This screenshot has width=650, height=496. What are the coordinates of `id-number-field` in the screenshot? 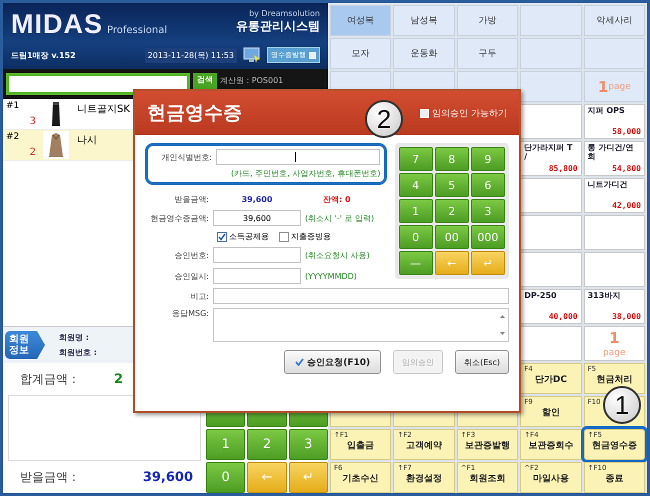 It's located at (298, 157).